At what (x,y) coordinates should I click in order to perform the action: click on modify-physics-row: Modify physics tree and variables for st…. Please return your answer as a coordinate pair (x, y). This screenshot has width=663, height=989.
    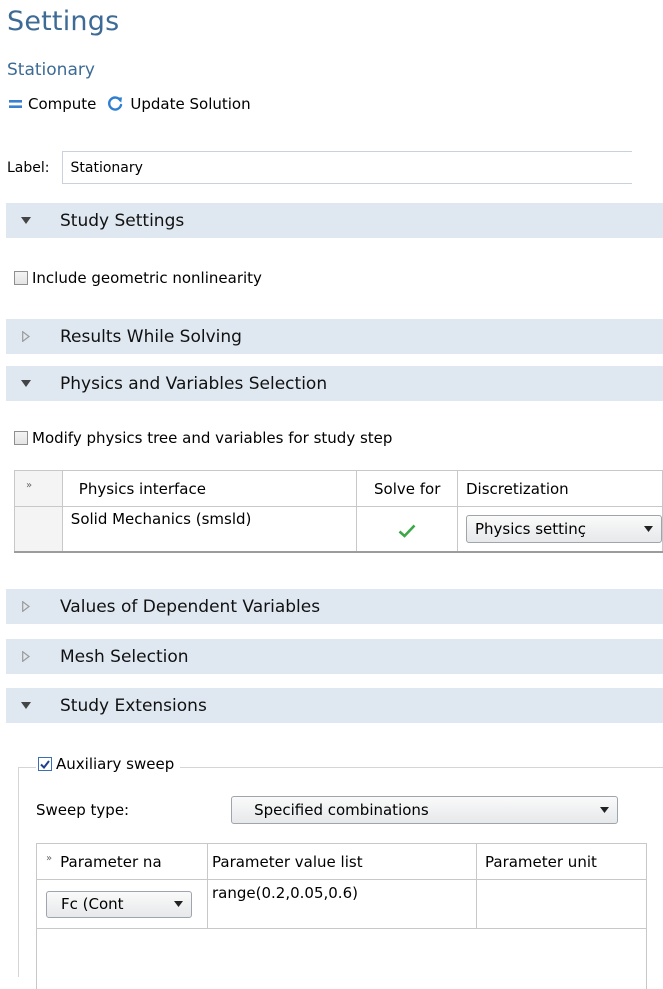
    Looking at the image, I should click on (203, 438).